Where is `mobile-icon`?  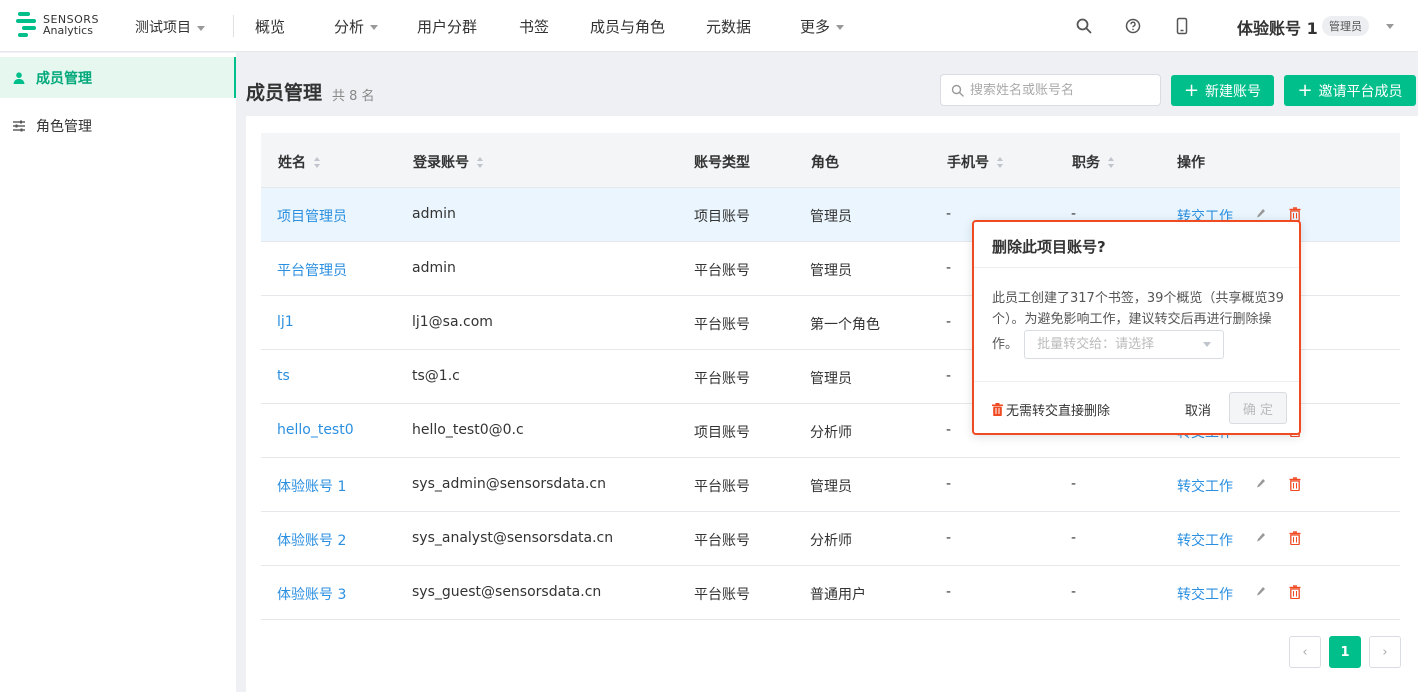
mobile-icon is located at coordinates (1182, 26).